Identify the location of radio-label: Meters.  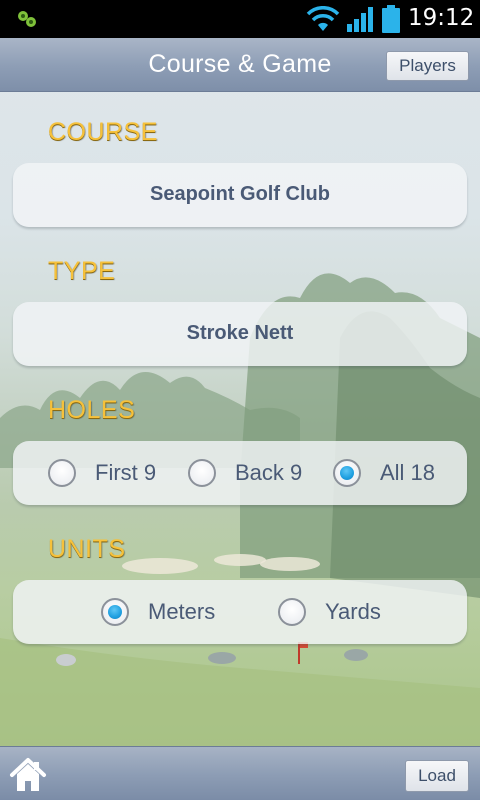
(182, 611).